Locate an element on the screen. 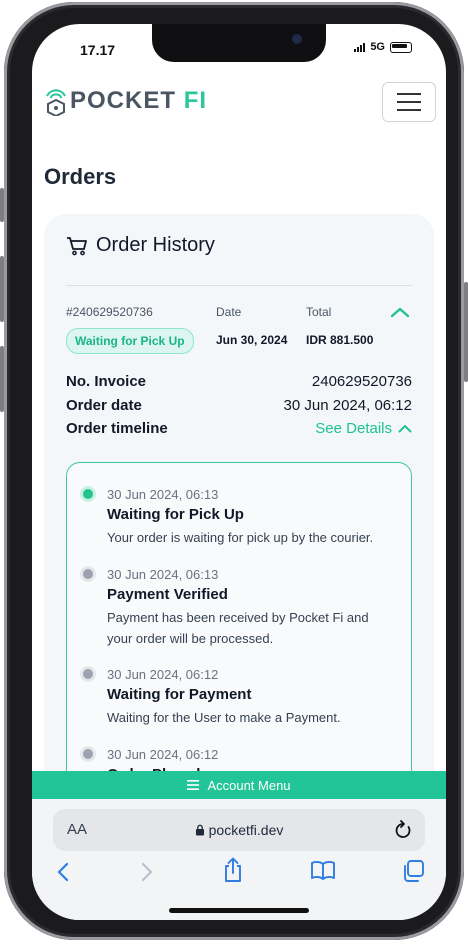 The width and height of the screenshot is (468, 944). power-button is located at coordinates (466, 332).